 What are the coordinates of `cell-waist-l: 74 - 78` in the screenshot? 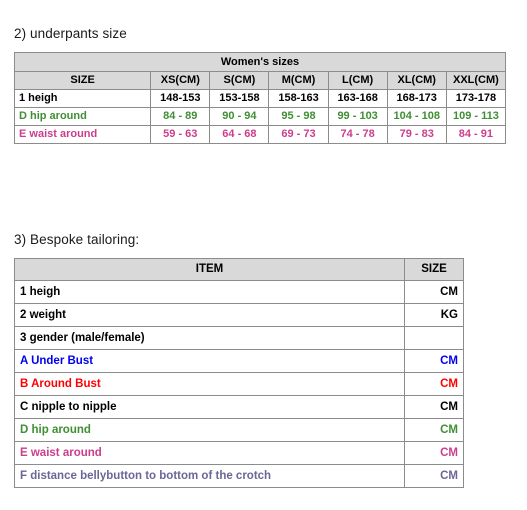 It's located at (357, 134).